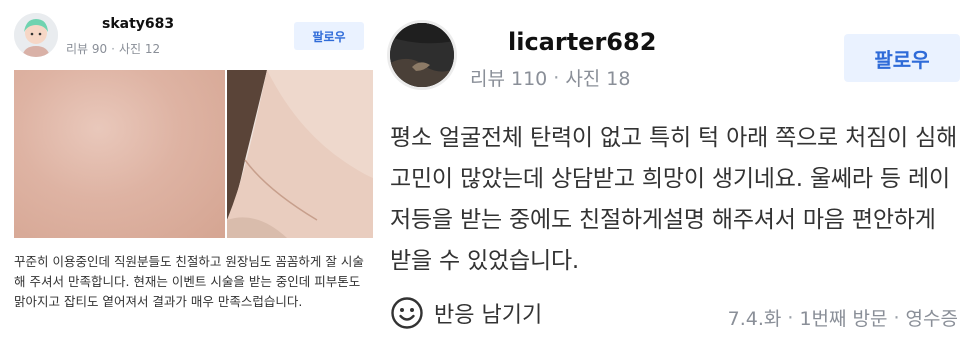 Image resolution: width=966 pixels, height=346 pixels. Describe the element at coordinates (598, 79) in the screenshot. I see `photo-count: 사진 18` at that location.